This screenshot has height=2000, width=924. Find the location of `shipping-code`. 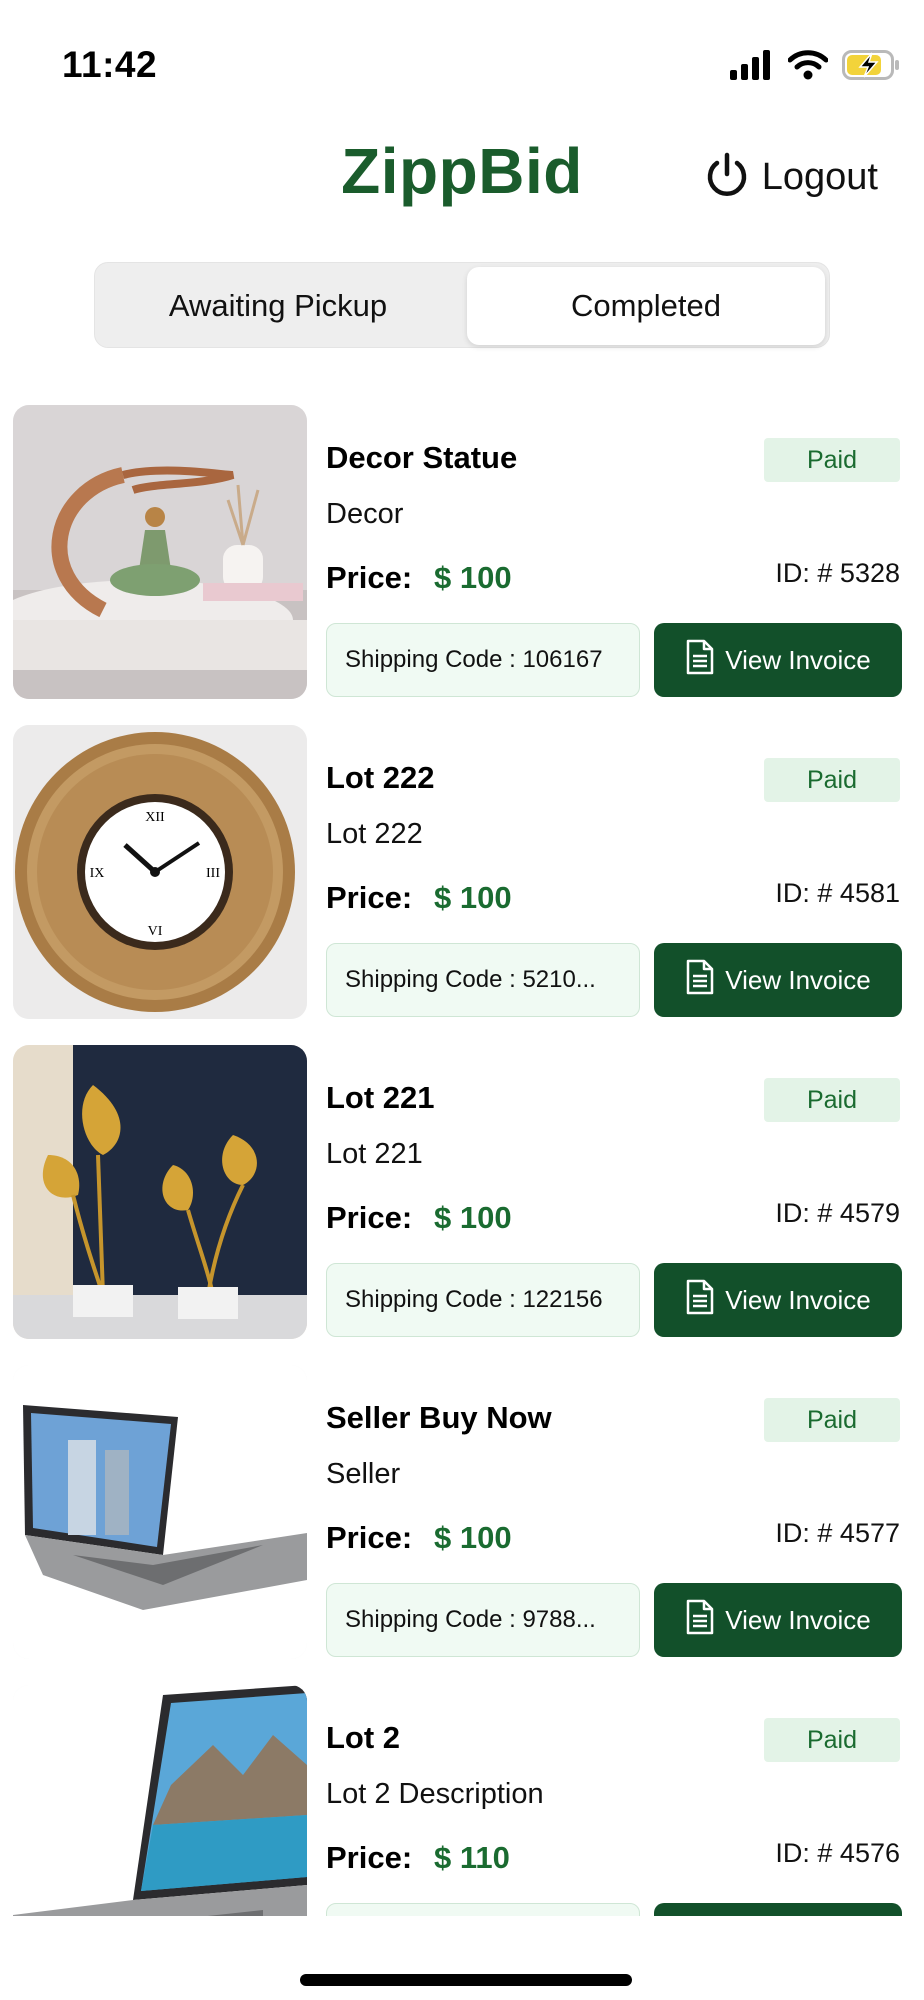

shipping-code is located at coordinates (483, 1909).